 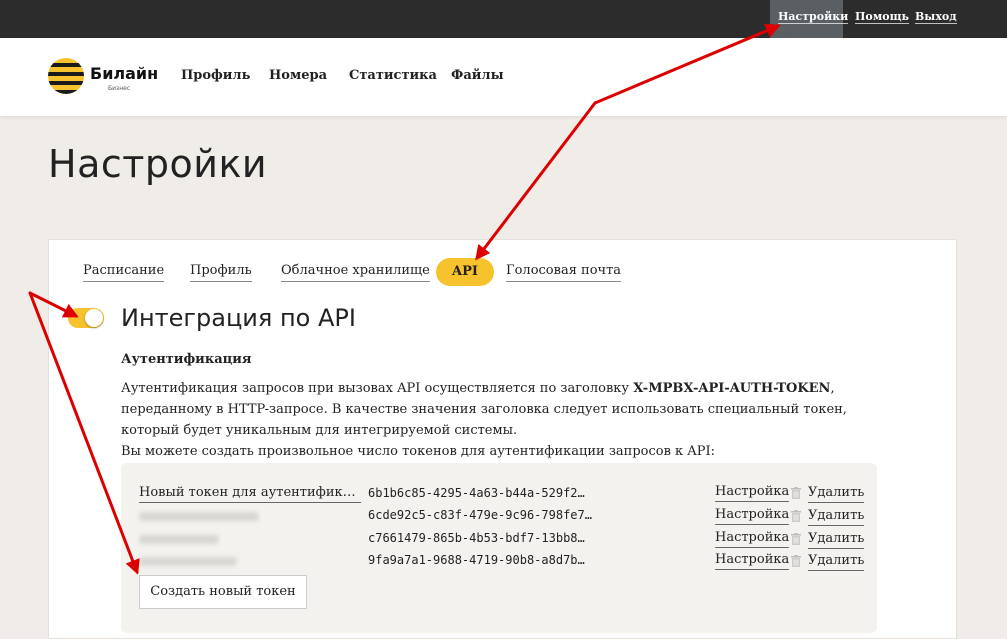 What do you see at coordinates (477, 75) in the screenshot?
I see `nav-files: Файлы` at bounding box center [477, 75].